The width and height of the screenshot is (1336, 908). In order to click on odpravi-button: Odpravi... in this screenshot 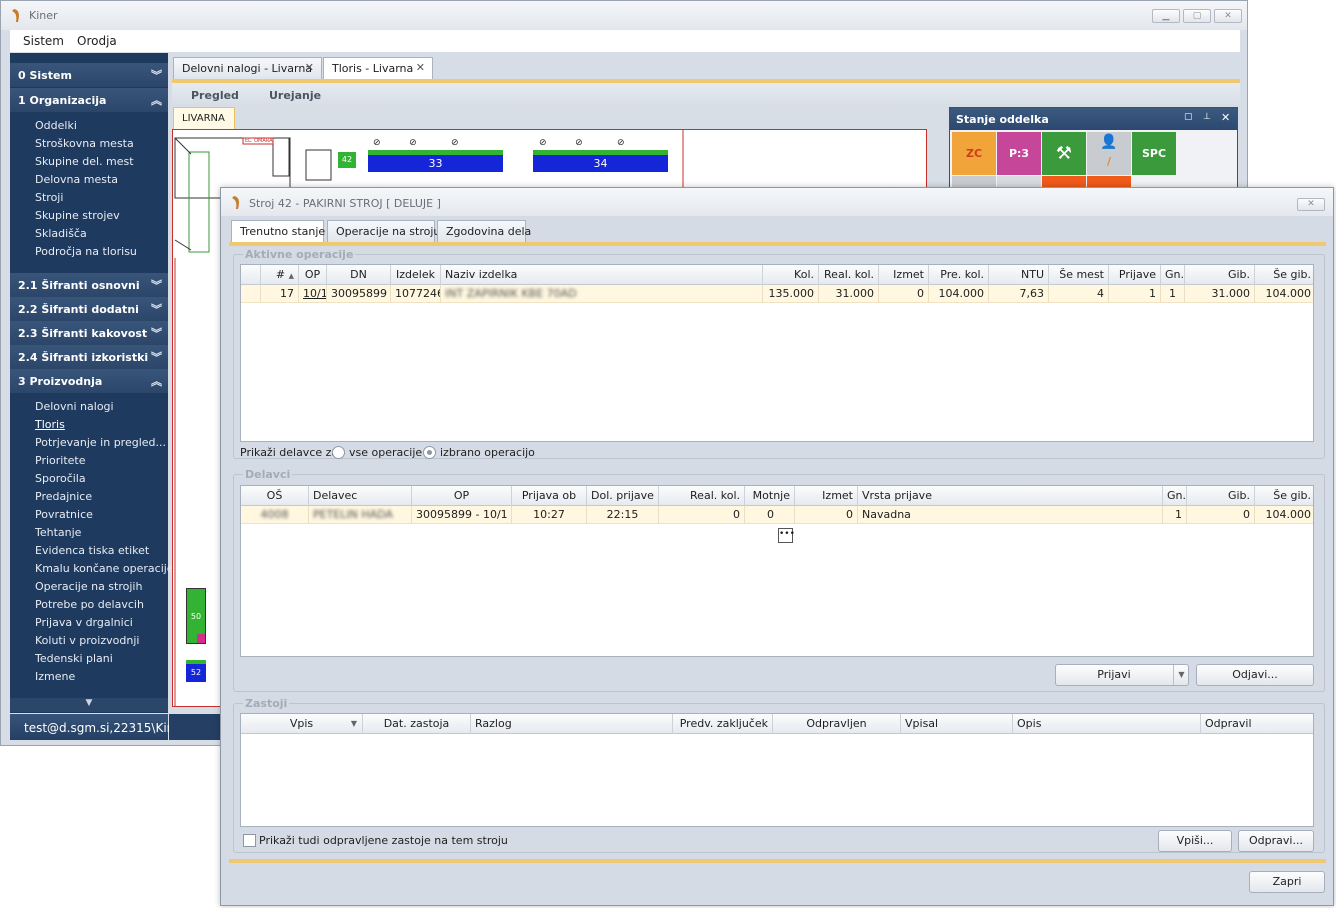, I will do `click(1276, 841)`.